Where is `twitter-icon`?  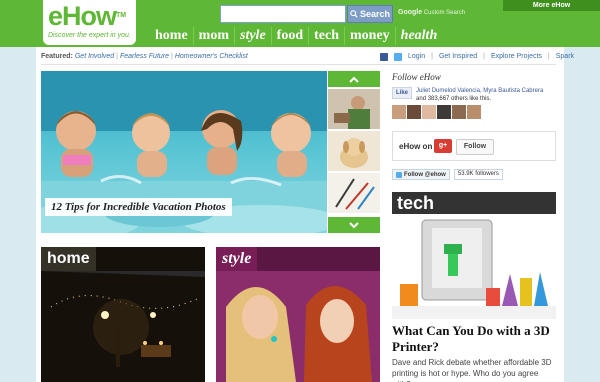 twitter-icon is located at coordinates (398, 56).